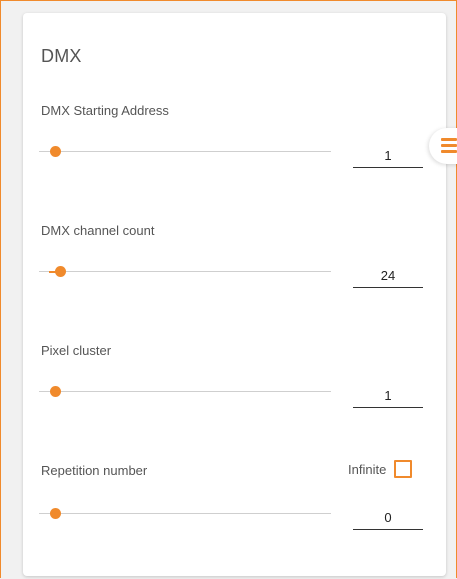  What do you see at coordinates (449, 145) in the screenshot?
I see `hamburger-icon` at bounding box center [449, 145].